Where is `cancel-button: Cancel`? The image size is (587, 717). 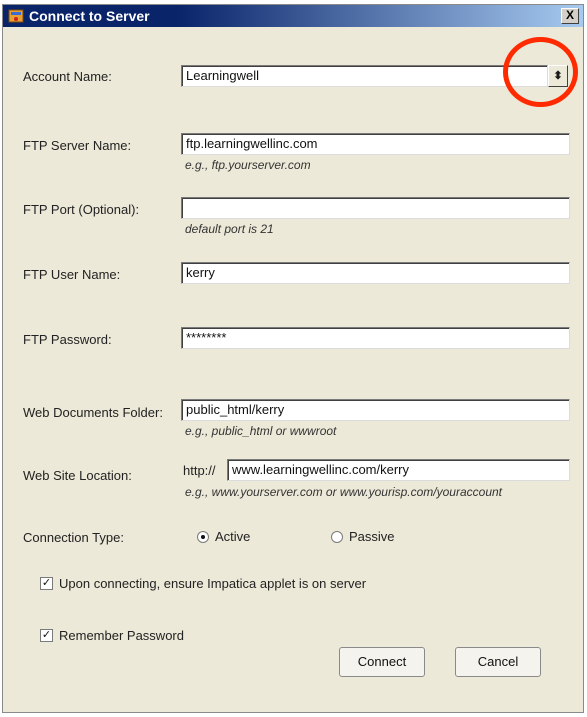 cancel-button: Cancel is located at coordinates (498, 662).